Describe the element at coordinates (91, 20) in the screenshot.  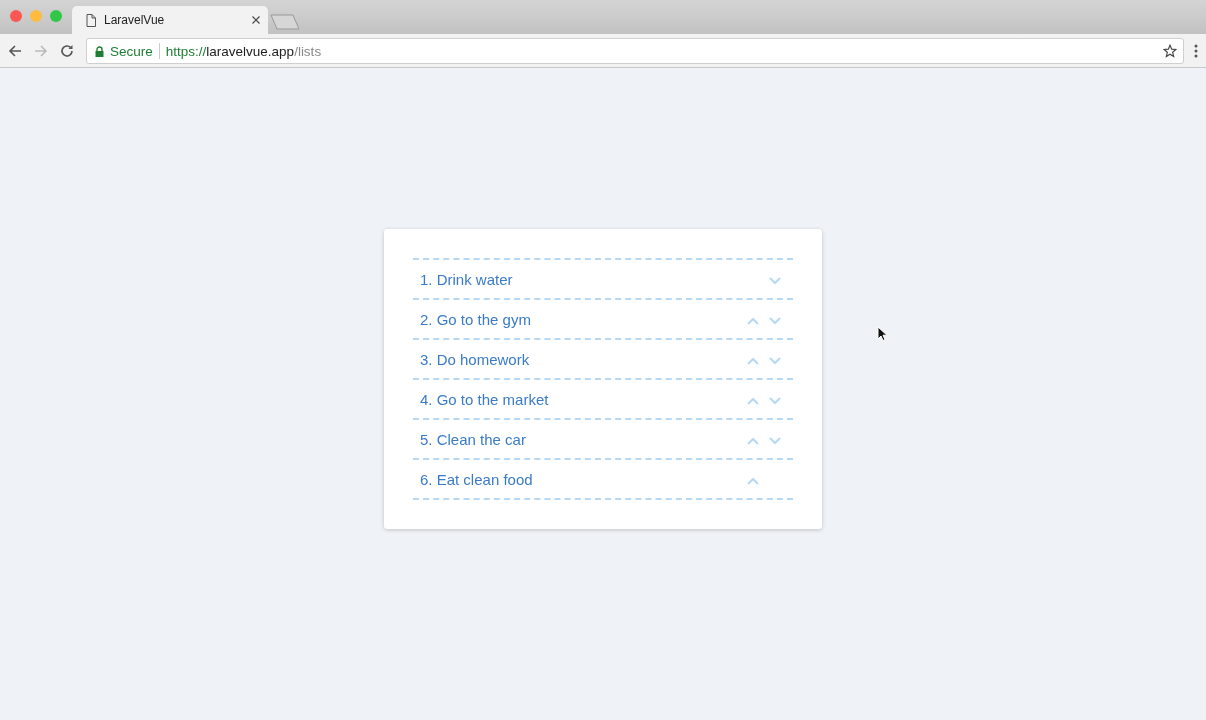
I see `document-icon` at that location.